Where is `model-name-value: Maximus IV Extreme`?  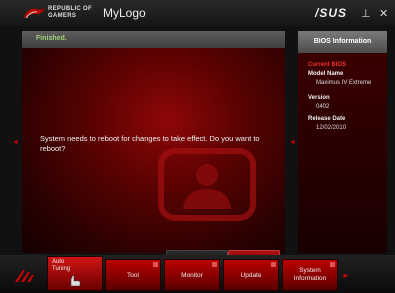 model-name-value: Maximus IV Extreme is located at coordinates (344, 83).